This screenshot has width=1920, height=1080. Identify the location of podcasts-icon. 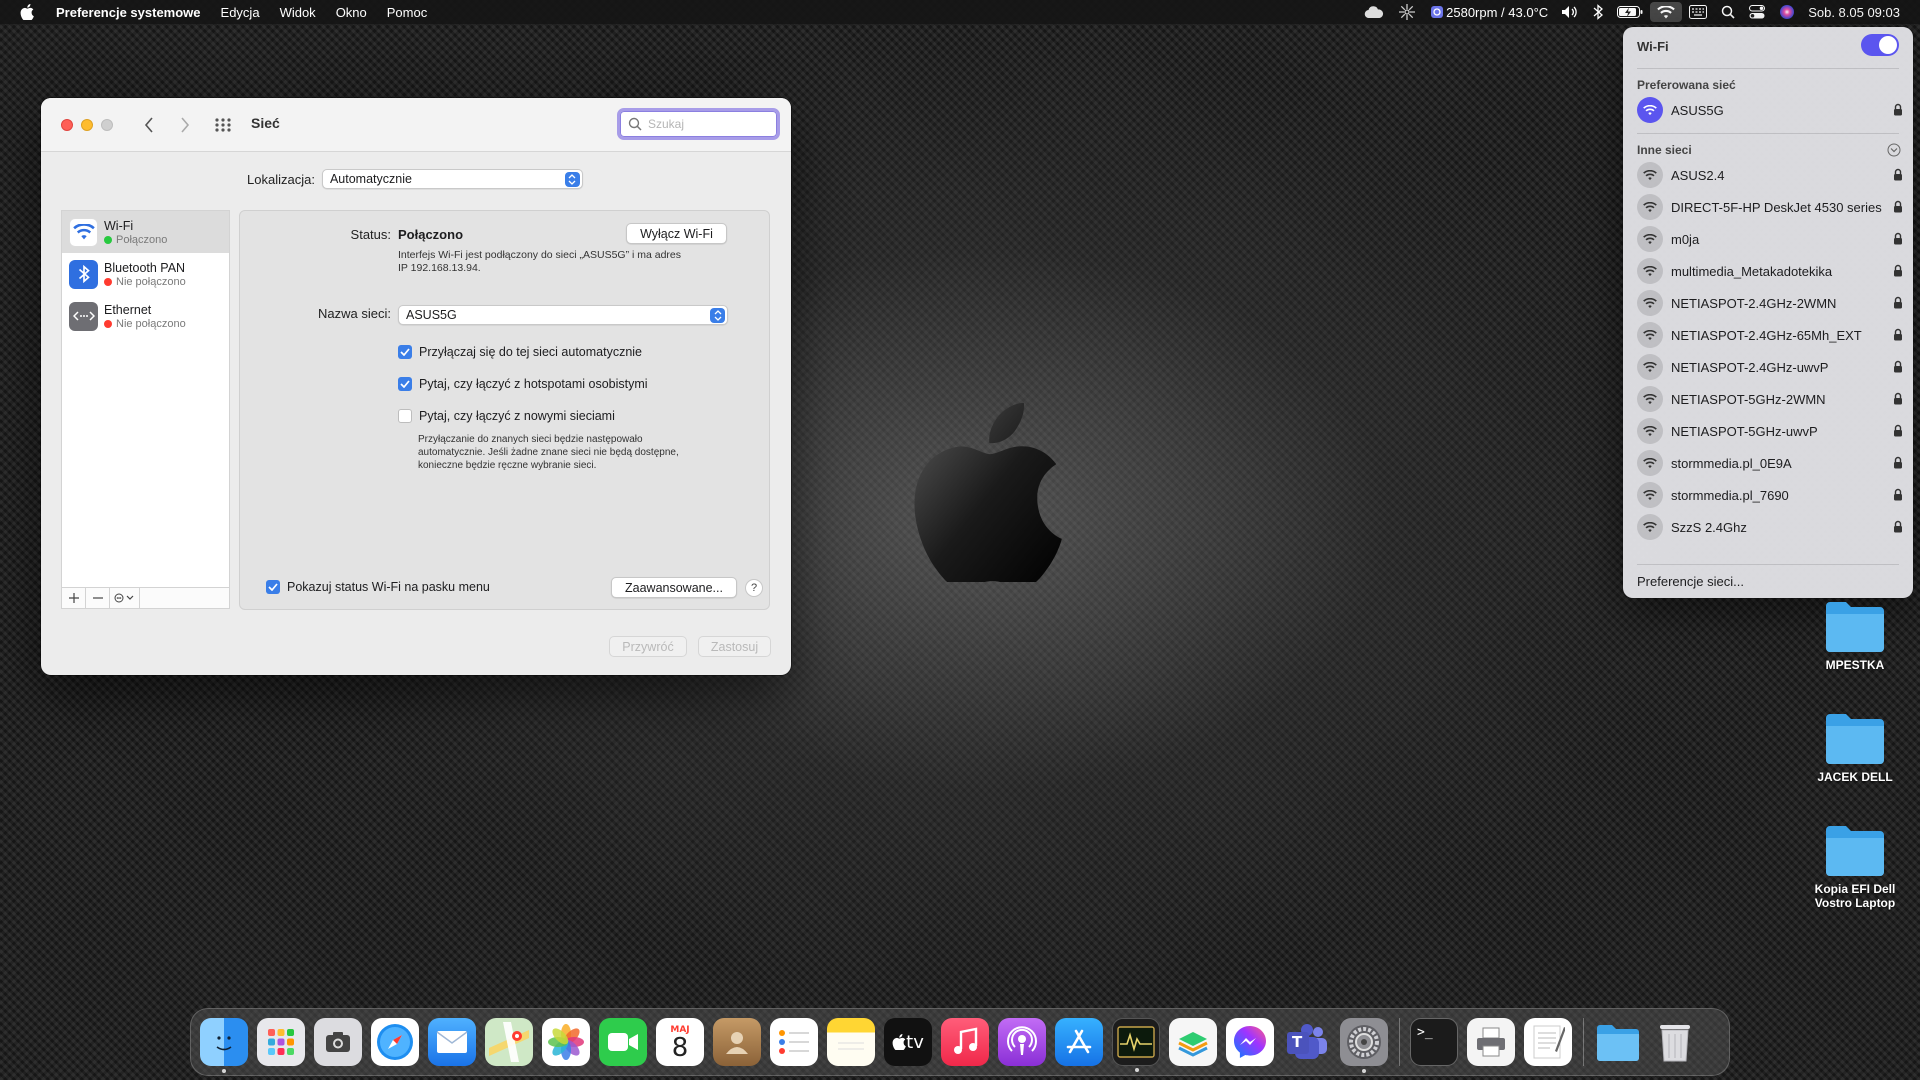
(1022, 1042).